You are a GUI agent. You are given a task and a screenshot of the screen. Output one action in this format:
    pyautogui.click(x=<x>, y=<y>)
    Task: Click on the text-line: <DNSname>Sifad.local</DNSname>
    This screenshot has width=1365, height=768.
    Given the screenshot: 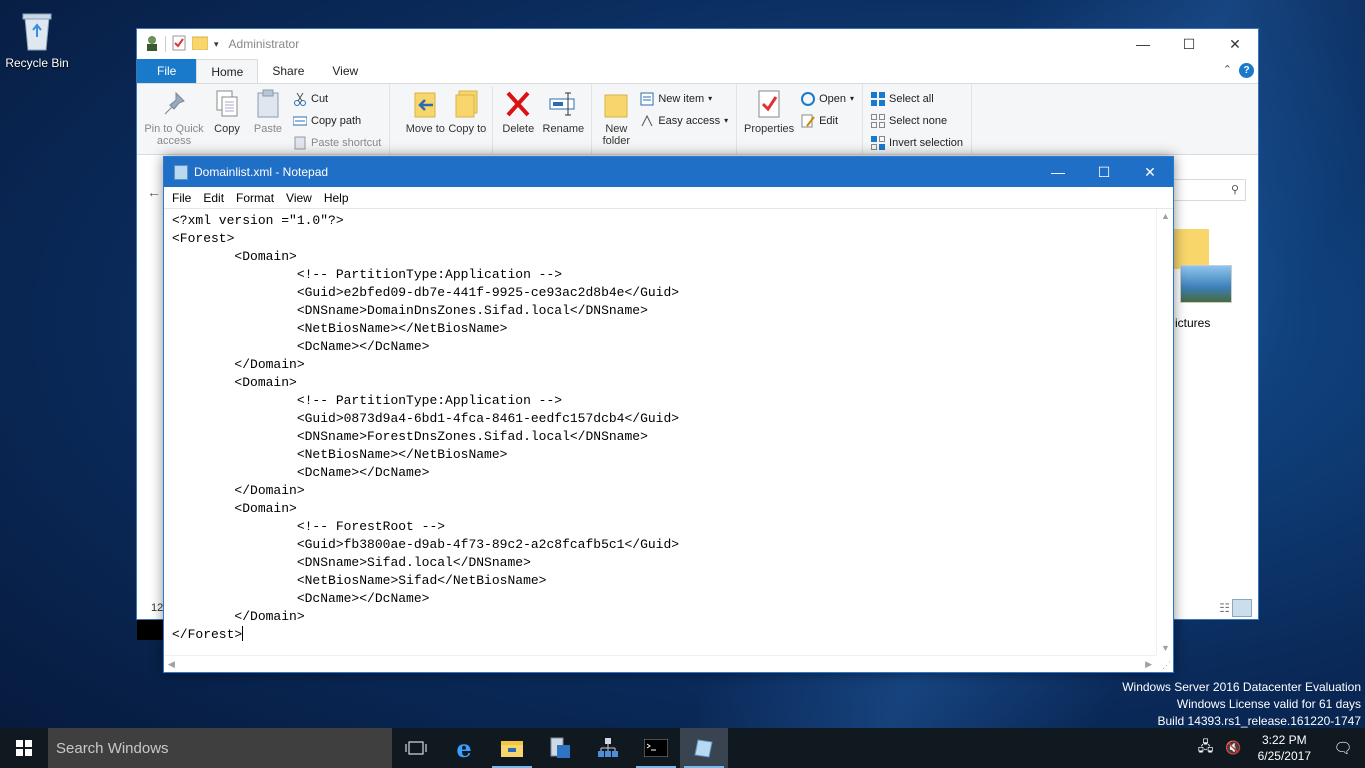 What is the action you would take?
    pyautogui.click(x=662, y=563)
    